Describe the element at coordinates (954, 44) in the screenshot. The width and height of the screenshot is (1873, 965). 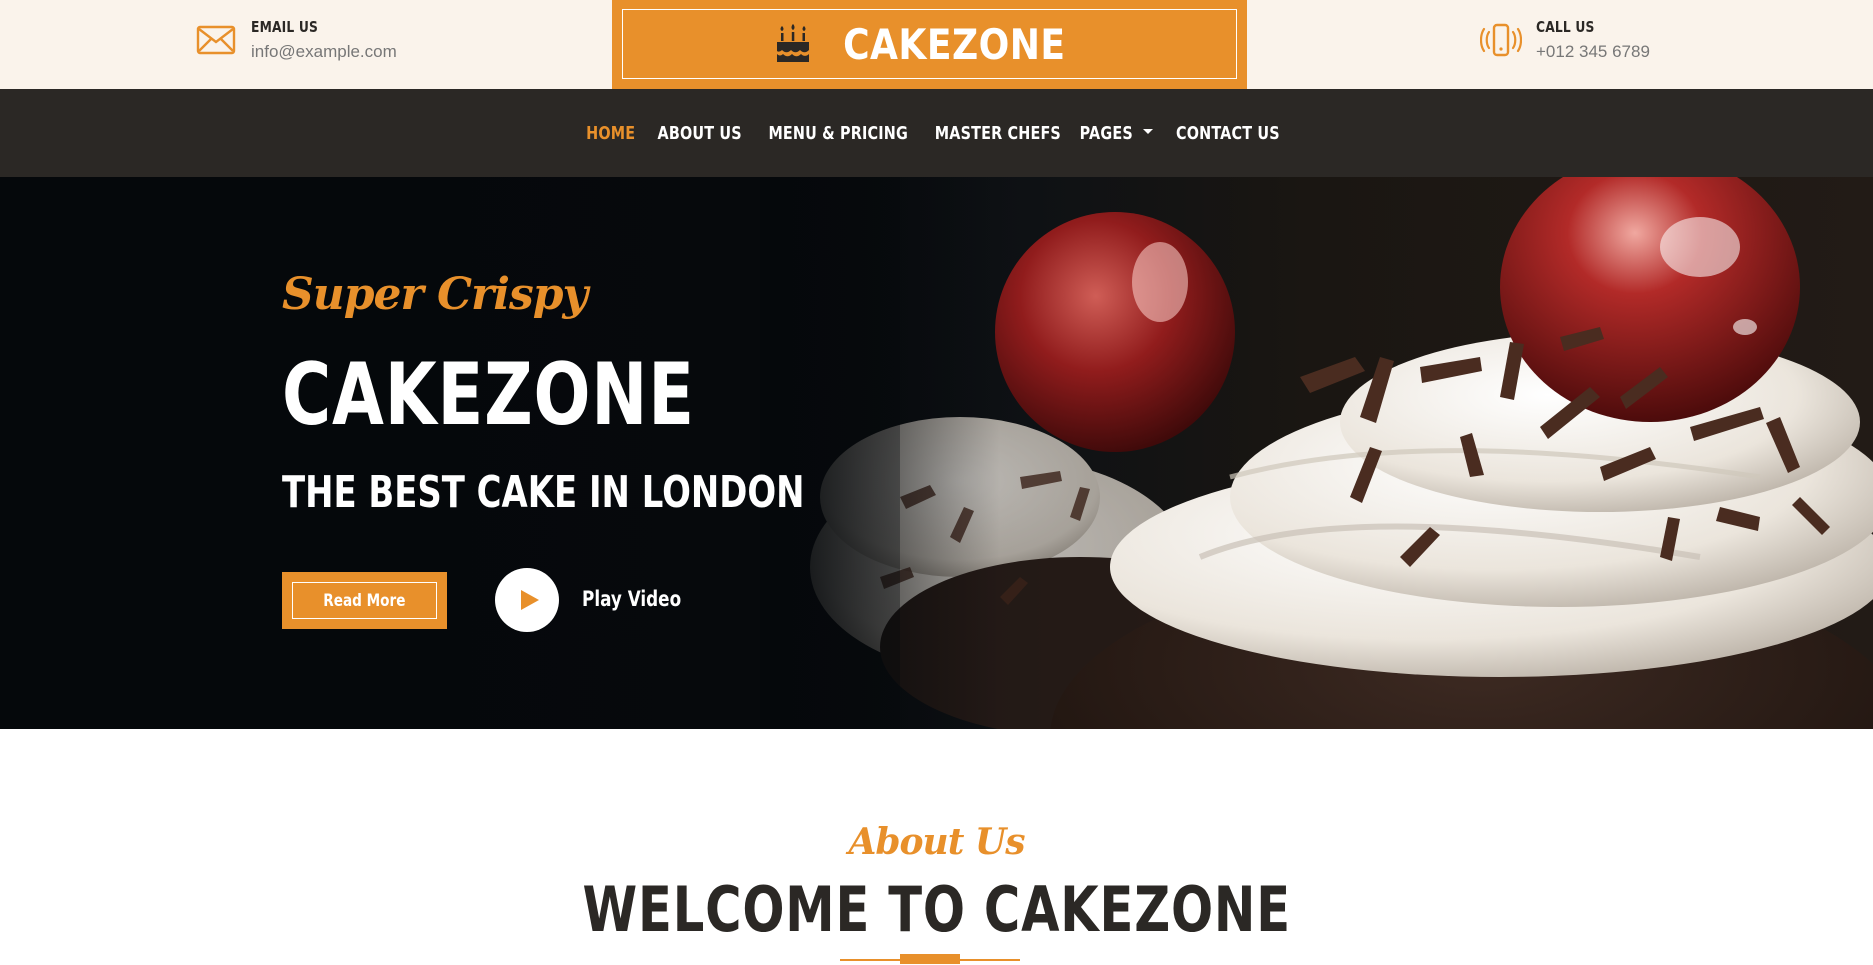
I see `brand-name: CAKEZONE` at that location.